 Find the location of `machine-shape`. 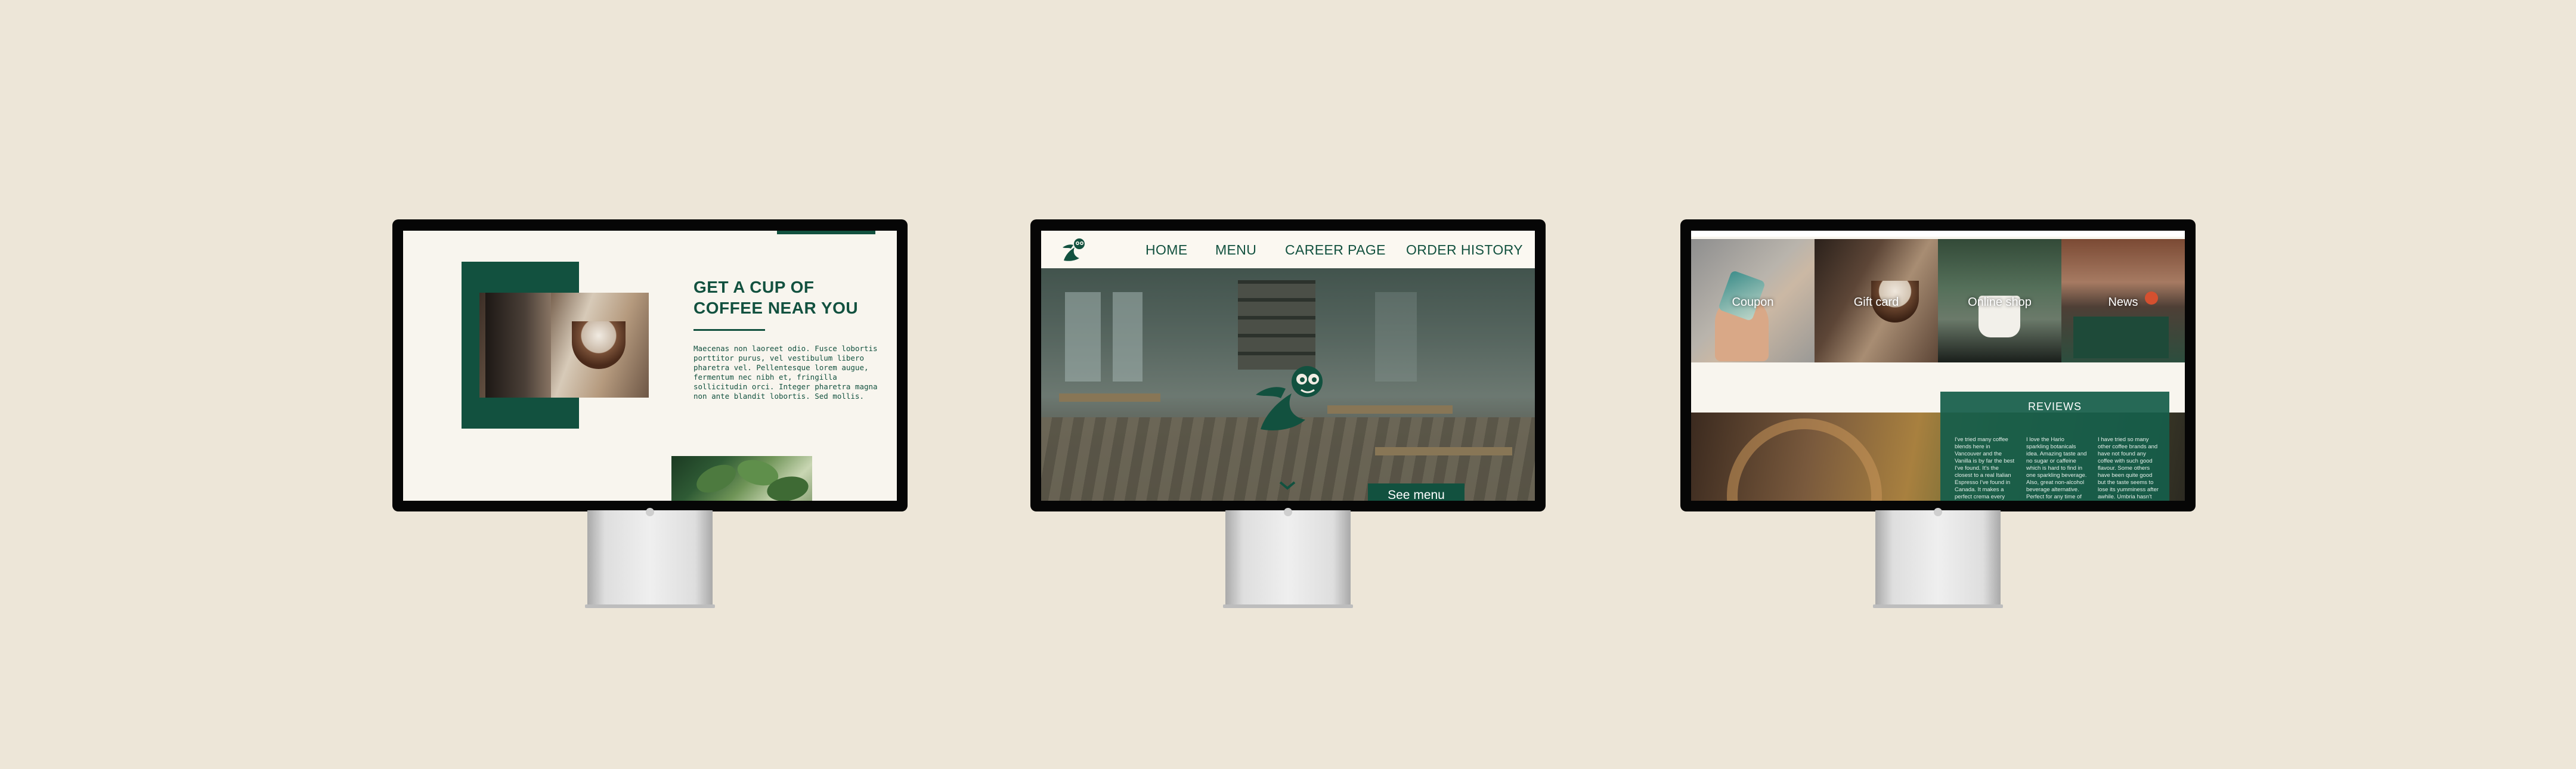

machine-shape is located at coordinates (518, 345).